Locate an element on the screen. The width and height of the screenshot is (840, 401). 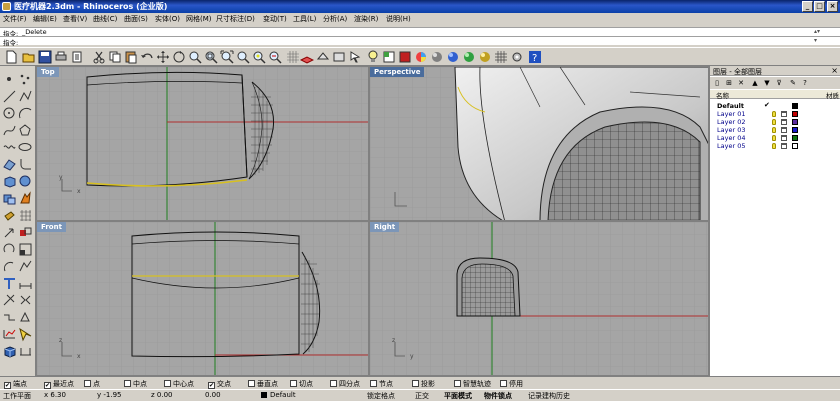
rotate-icon is located at coordinates (9, 249).